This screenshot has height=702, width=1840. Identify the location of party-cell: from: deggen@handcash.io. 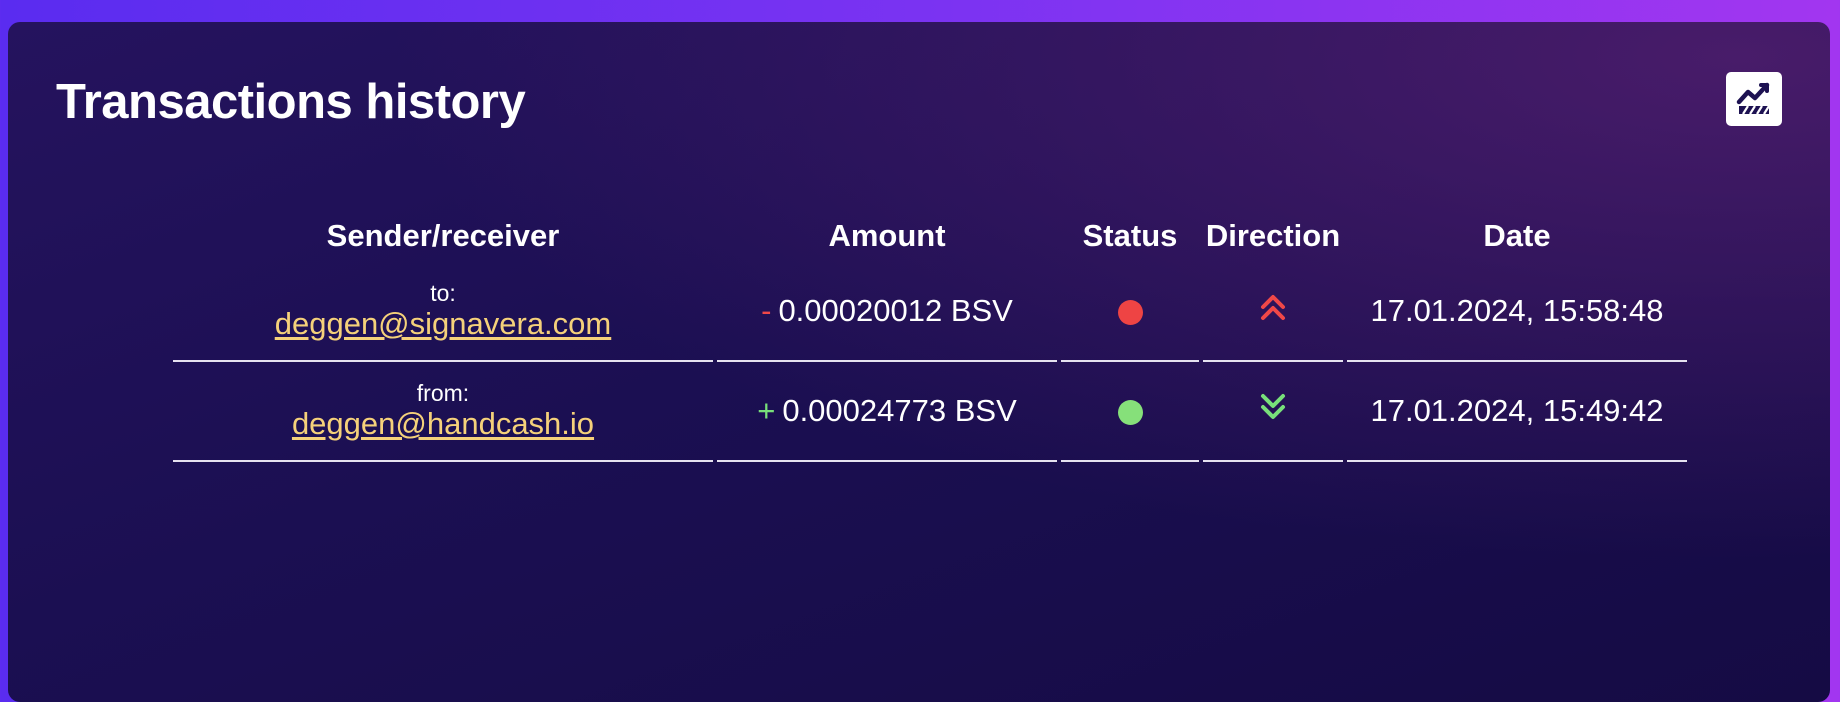
(443, 412).